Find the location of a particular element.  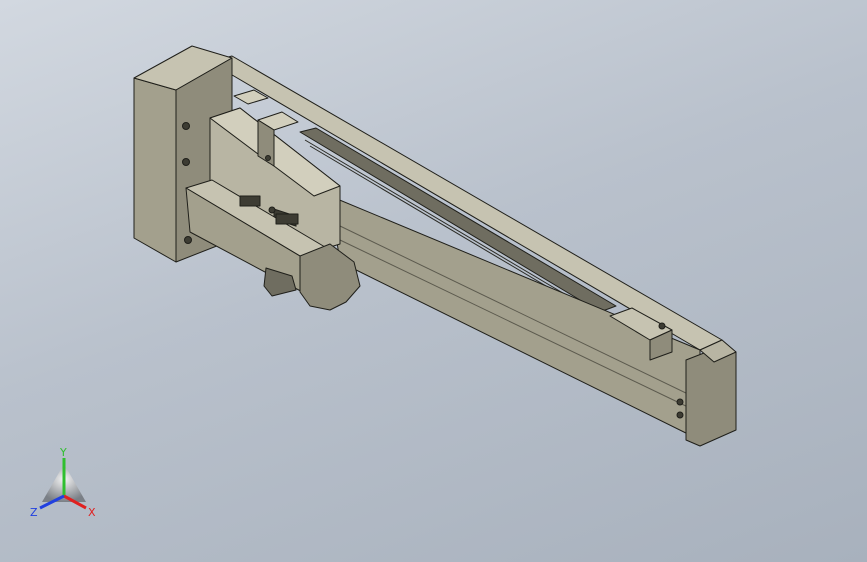

axis-triad: Y X Z is located at coordinates (64, 486).